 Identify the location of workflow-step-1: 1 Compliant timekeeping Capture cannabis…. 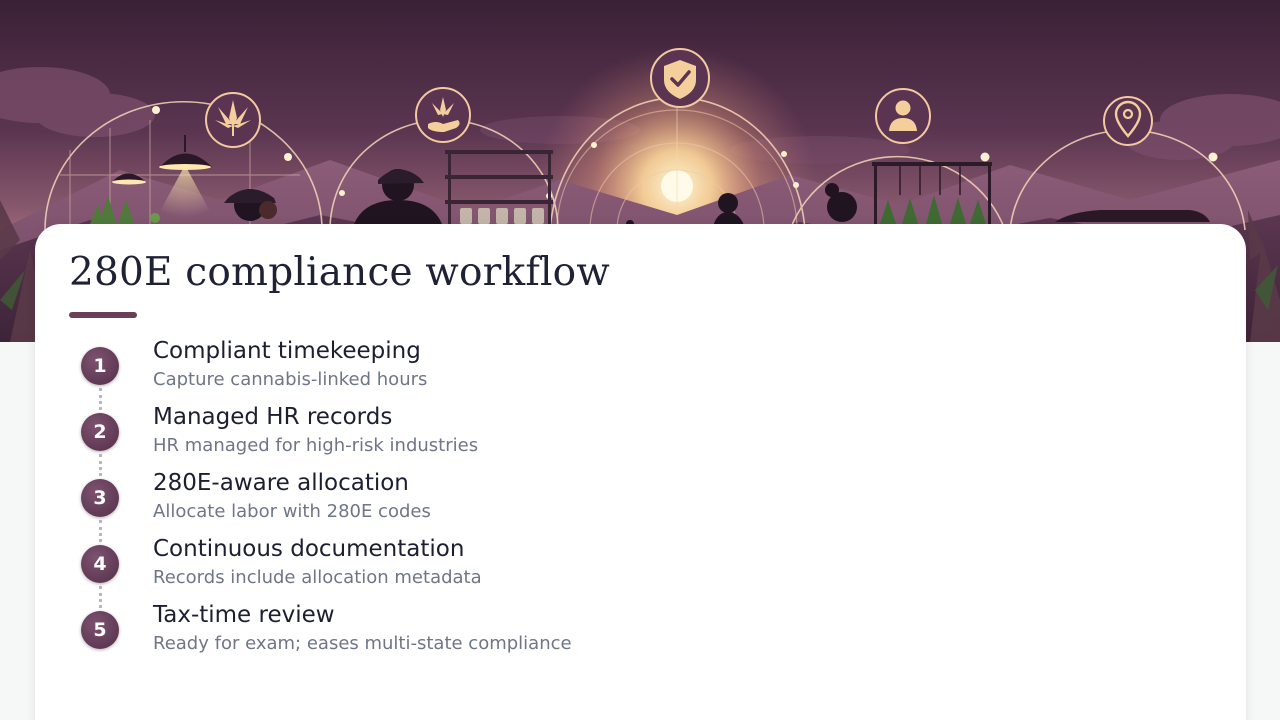
(485, 369).